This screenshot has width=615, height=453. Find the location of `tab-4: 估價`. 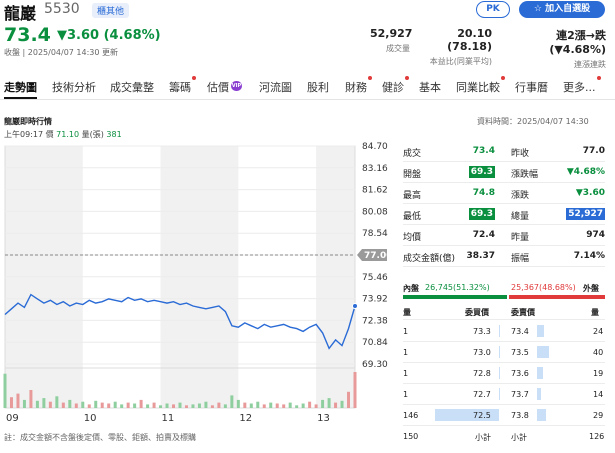

tab-4: 估價 is located at coordinates (218, 87).